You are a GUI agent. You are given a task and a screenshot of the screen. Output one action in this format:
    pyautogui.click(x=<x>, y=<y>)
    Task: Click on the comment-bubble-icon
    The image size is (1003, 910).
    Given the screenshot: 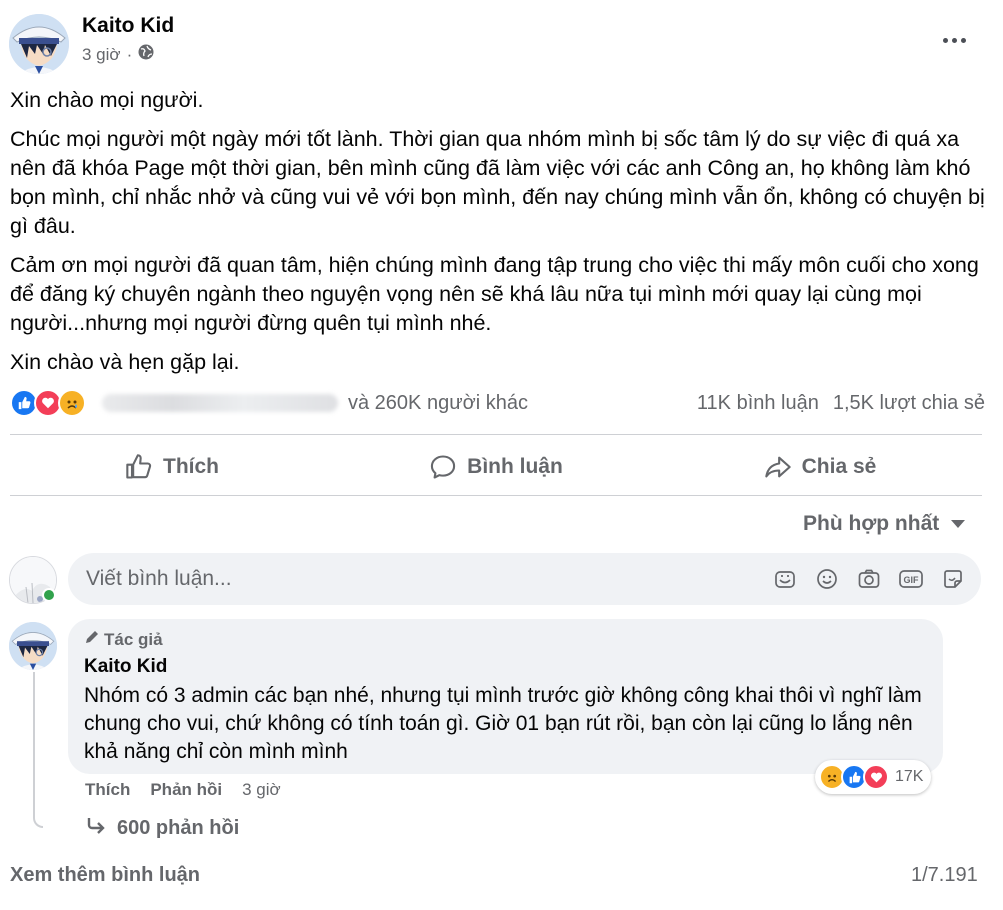 What is the action you would take?
    pyautogui.click(x=443, y=467)
    